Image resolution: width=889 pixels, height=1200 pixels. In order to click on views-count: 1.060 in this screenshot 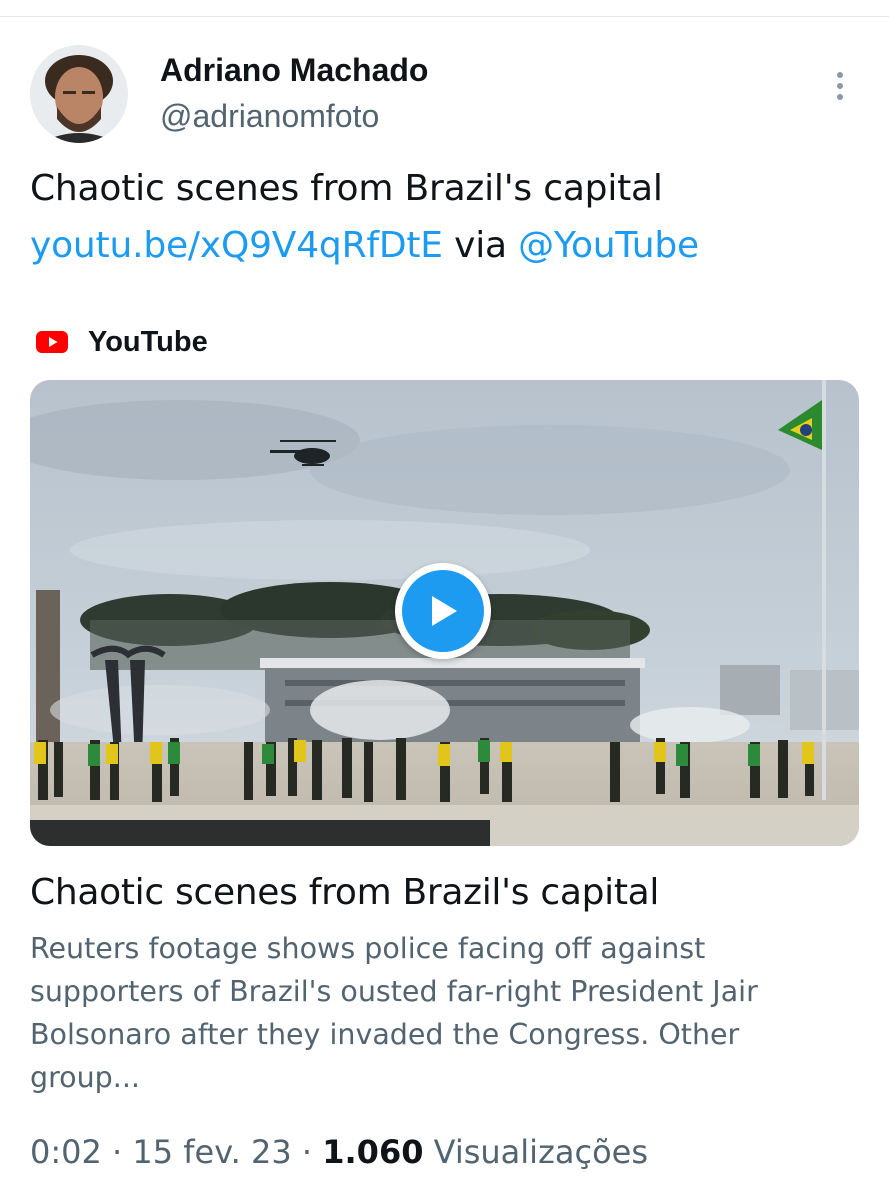, I will do `click(373, 1152)`.